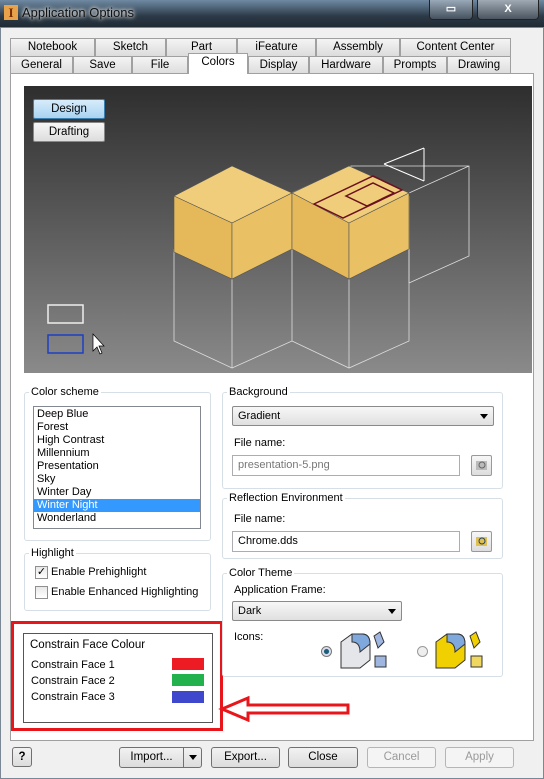 This screenshot has height=779, width=544. I want to click on tab-display: Display, so click(278, 65).